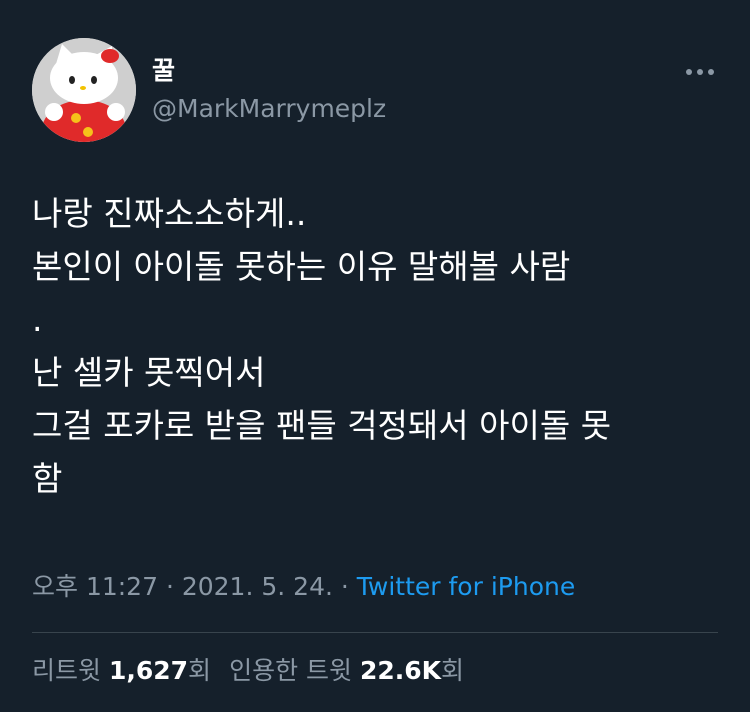  Describe the element at coordinates (269, 109) in the screenshot. I see `user-handle: @MarkMarrymeplz` at that location.